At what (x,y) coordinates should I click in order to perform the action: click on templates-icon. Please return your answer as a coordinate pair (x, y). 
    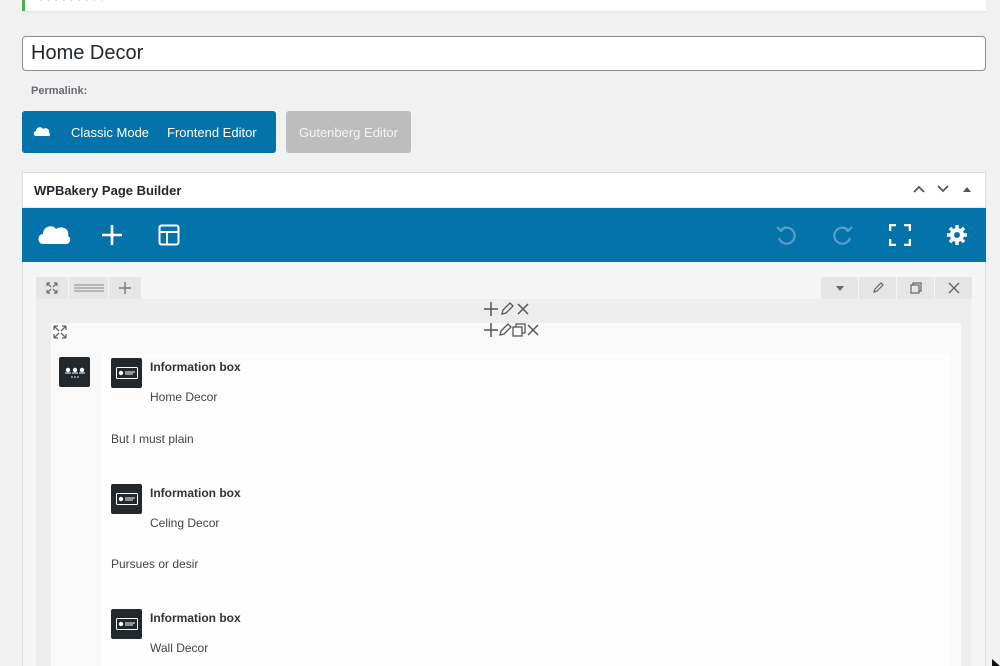
    Looking at the image, I should click on (169, 235).